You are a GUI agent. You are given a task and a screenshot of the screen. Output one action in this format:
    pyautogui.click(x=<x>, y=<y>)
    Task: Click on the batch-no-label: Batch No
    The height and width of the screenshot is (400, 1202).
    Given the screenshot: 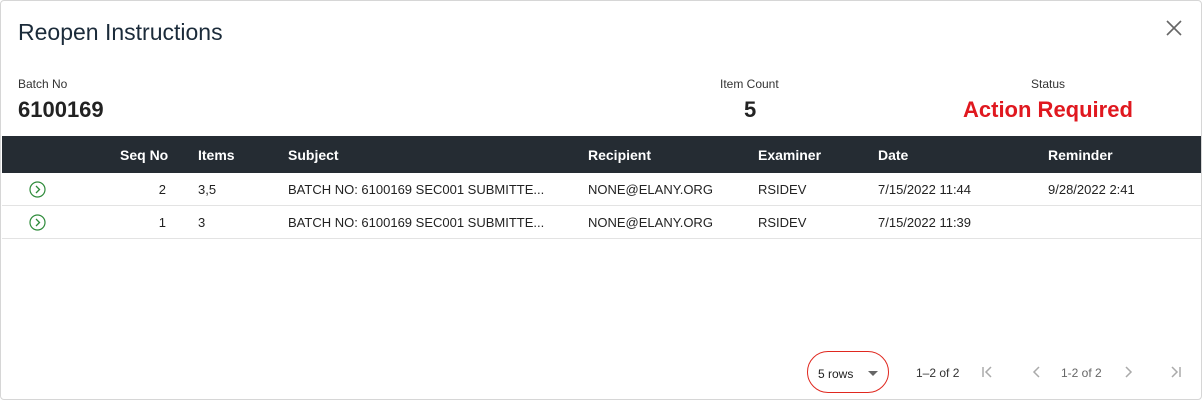 What is the action you would take?
    pyautogui.click(x=43, y=84)
    